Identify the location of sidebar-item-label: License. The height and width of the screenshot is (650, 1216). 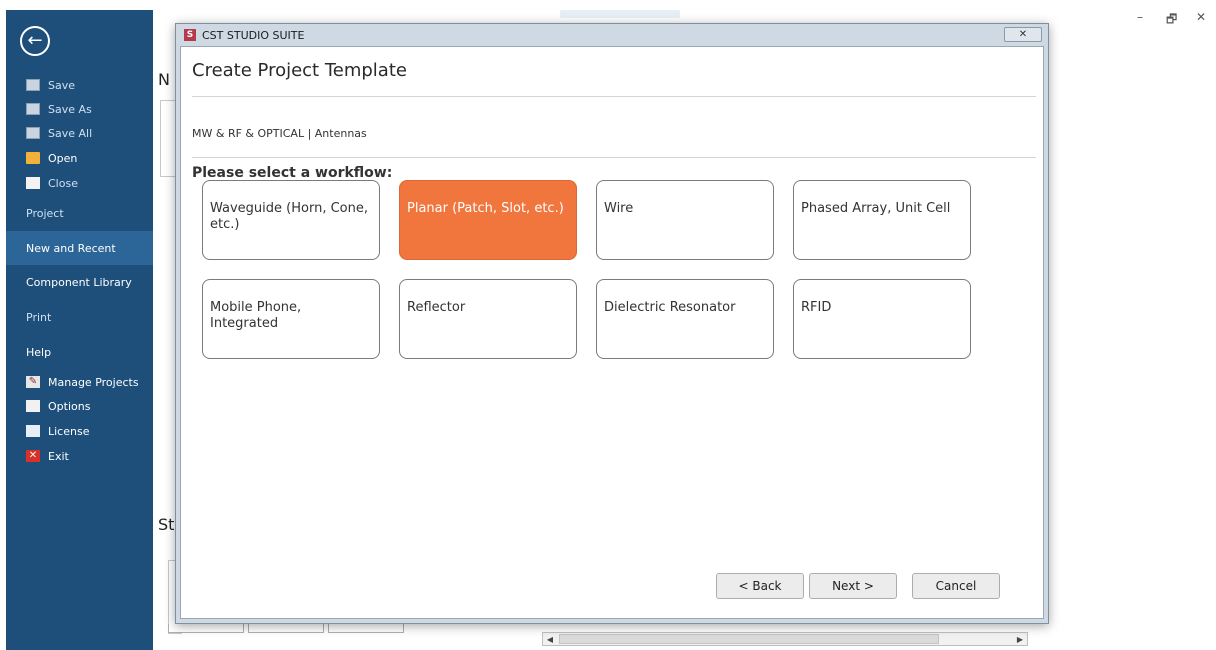
(69, 431).